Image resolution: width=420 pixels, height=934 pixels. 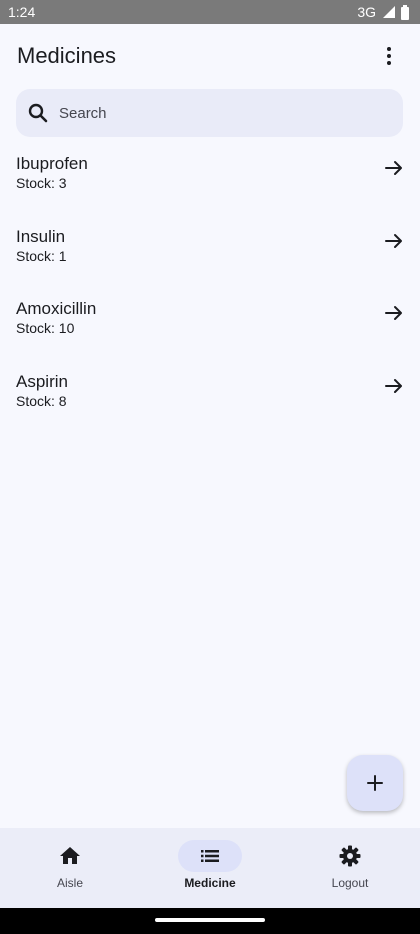 I want to click on medicine-name: Amoxicillin, so click(x=56, y=308).